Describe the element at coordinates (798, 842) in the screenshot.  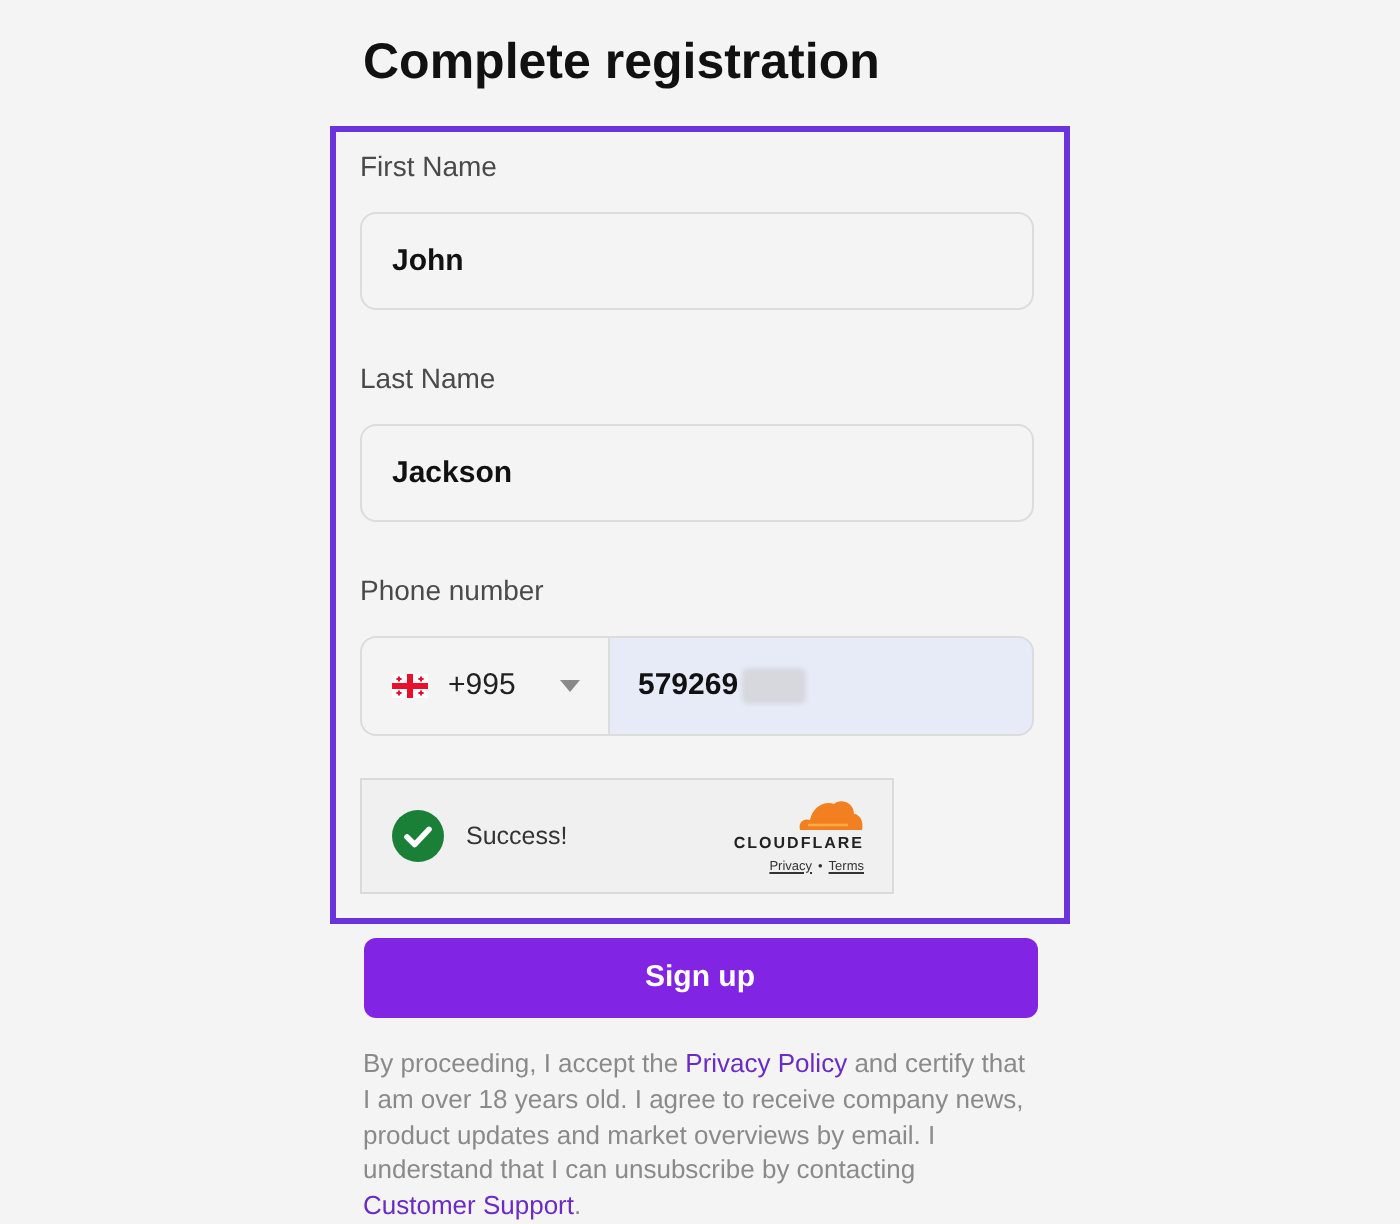
I see `brand-wordmark: CLOUDFLARE` at that location.